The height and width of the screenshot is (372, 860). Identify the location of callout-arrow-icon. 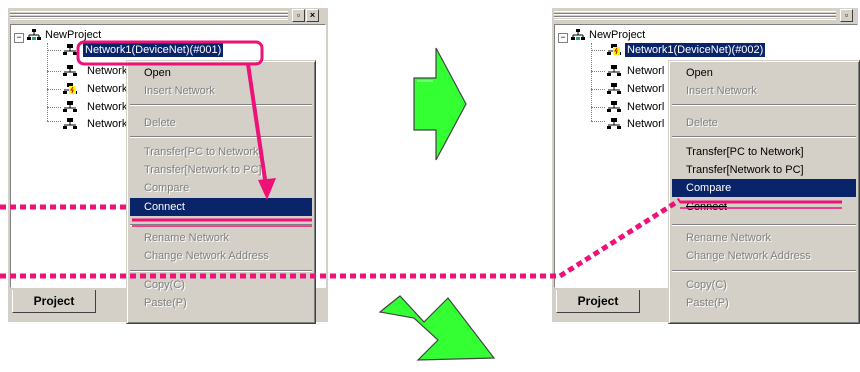
(257, 125).